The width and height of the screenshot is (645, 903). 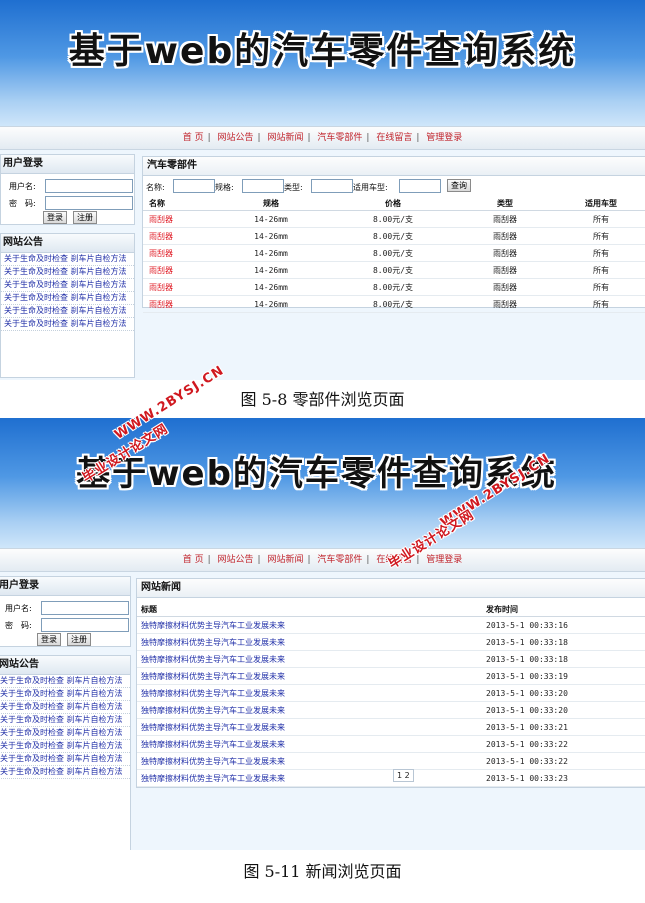 I want to click on search-spec-label: 规格:, so click(x=224, y=187).